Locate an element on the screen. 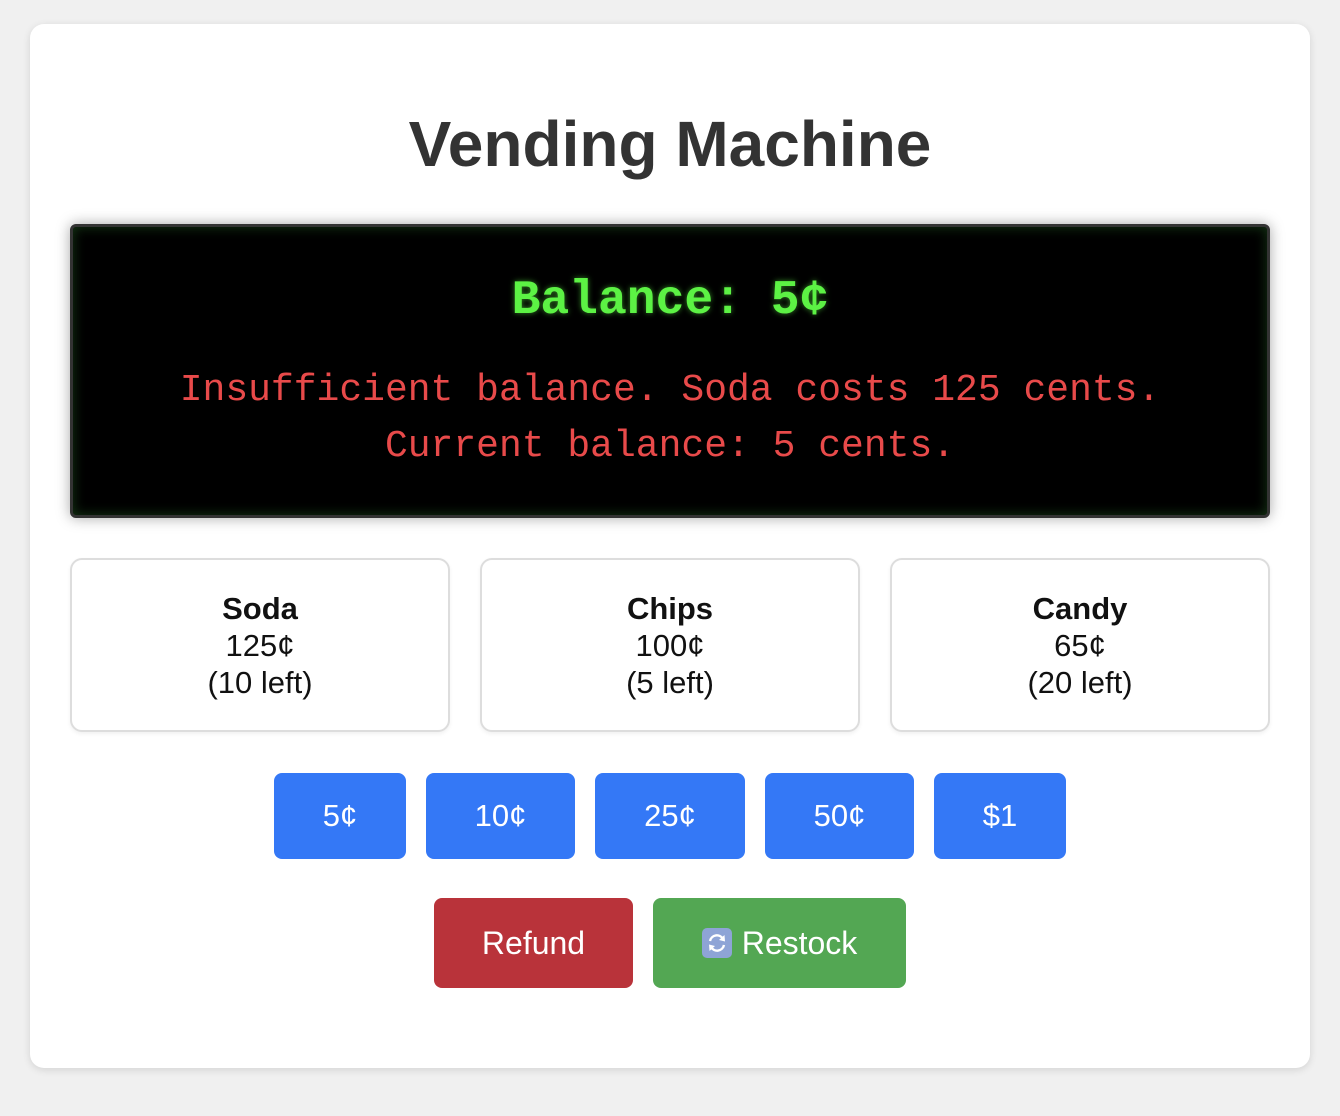  product-name: Soda is located at coordinates (260, 608).